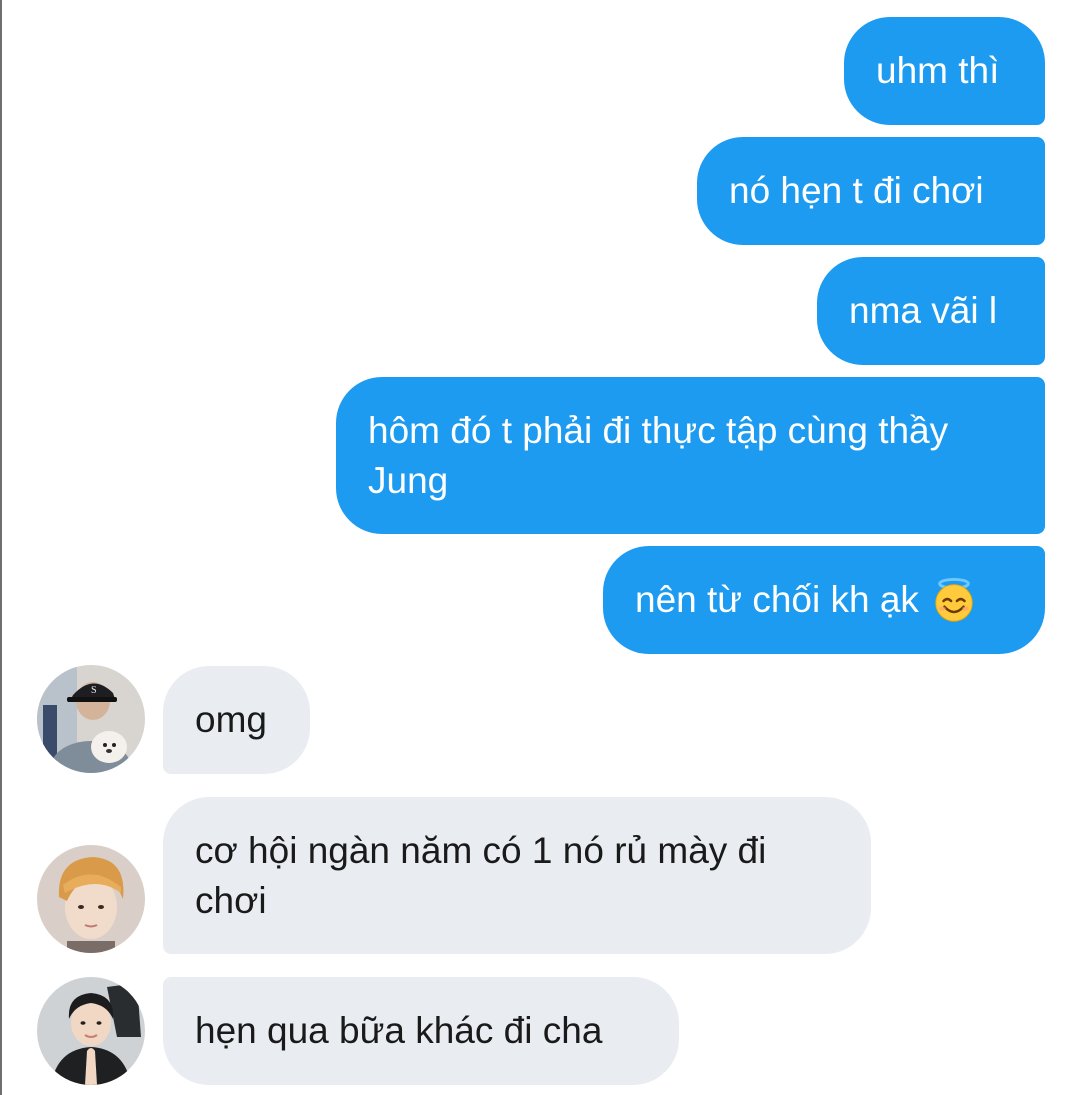 The image size is (1080, 1095). Describe the element at coordinates (399, 1030) in the screenshot. I see `message-text: hẹn qua bữa khác đi cha` at that location.